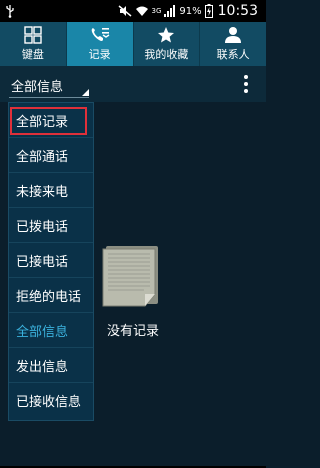  What do you see at coordinates (170, 11) in the screenshot?
I see `signal-icon` at bounding box center [170, 11].